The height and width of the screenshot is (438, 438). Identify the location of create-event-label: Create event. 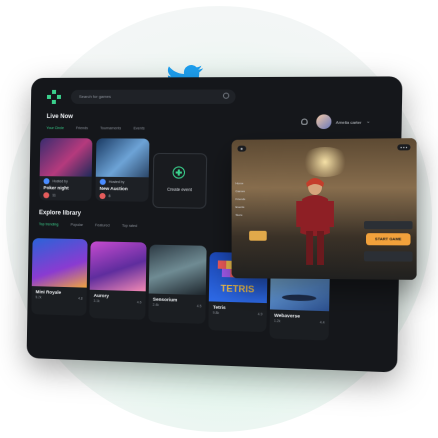
(180, 190).